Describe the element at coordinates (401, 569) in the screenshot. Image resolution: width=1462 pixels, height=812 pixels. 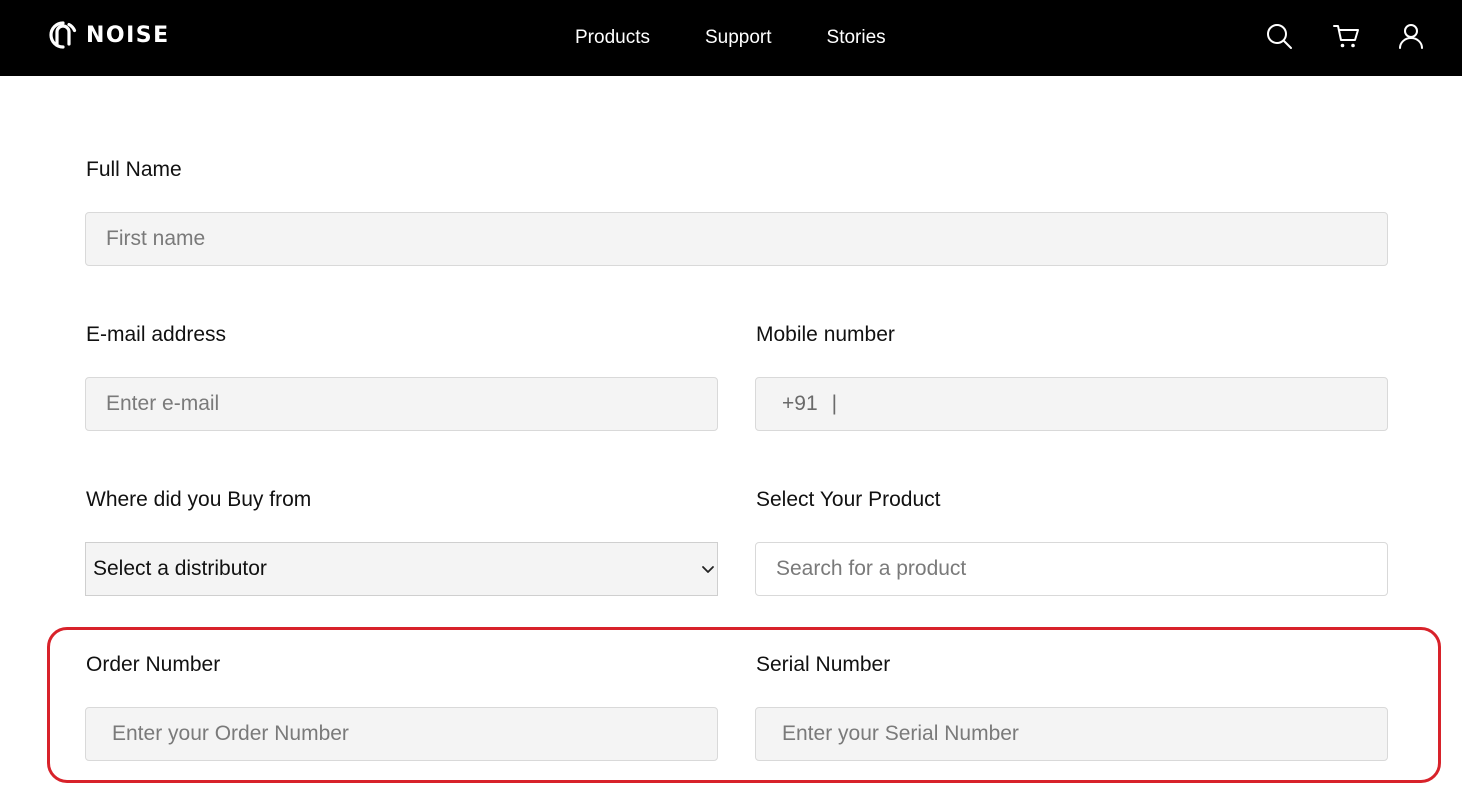
I see `distributor-select: Select a distributor` at that location.